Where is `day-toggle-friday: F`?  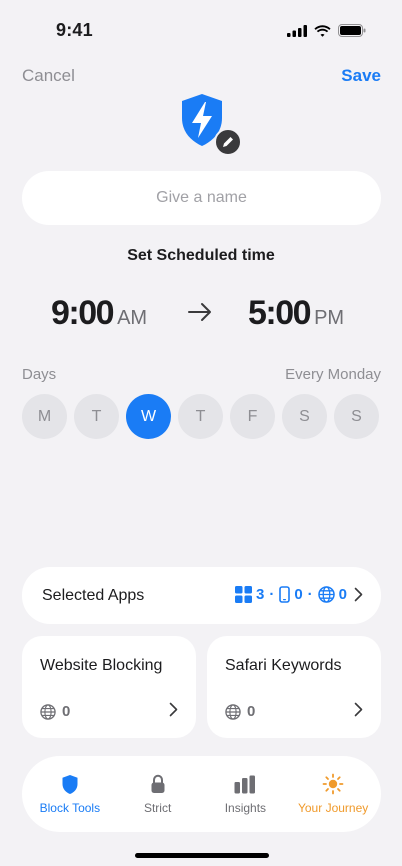
day-toggle-friday: F is located at coordinates (252, 416).